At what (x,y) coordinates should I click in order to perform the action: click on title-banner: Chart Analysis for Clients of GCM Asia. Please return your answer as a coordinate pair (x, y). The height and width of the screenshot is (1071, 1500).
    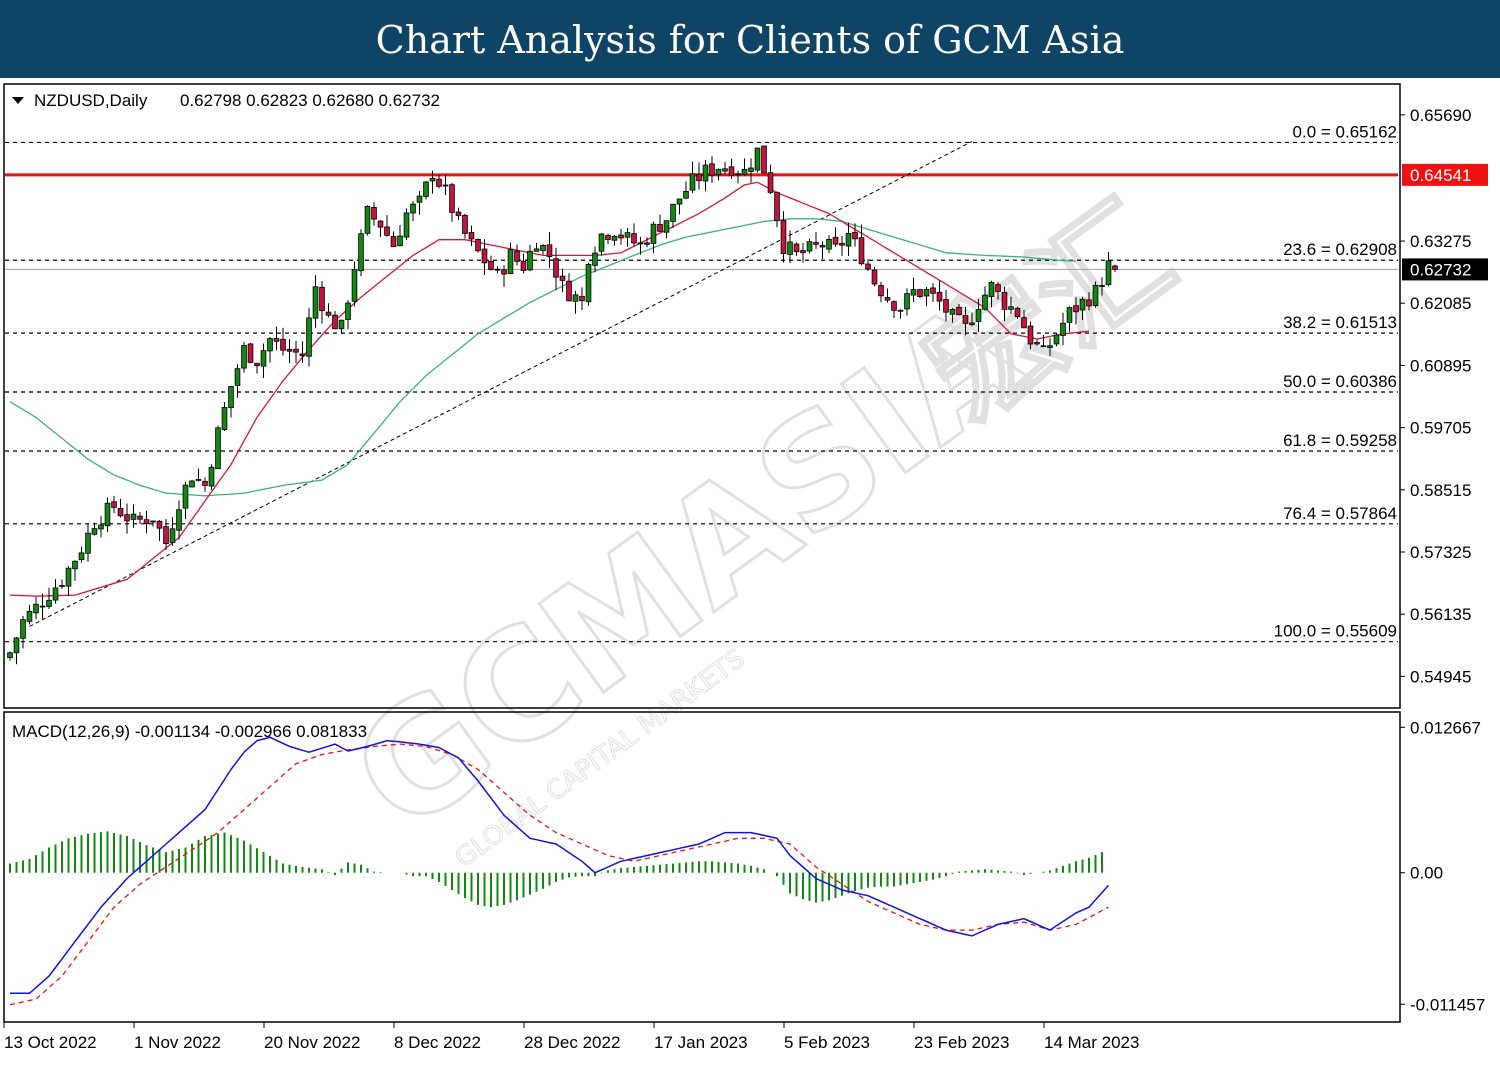
    Looking at the image, I should click on (750, 39).